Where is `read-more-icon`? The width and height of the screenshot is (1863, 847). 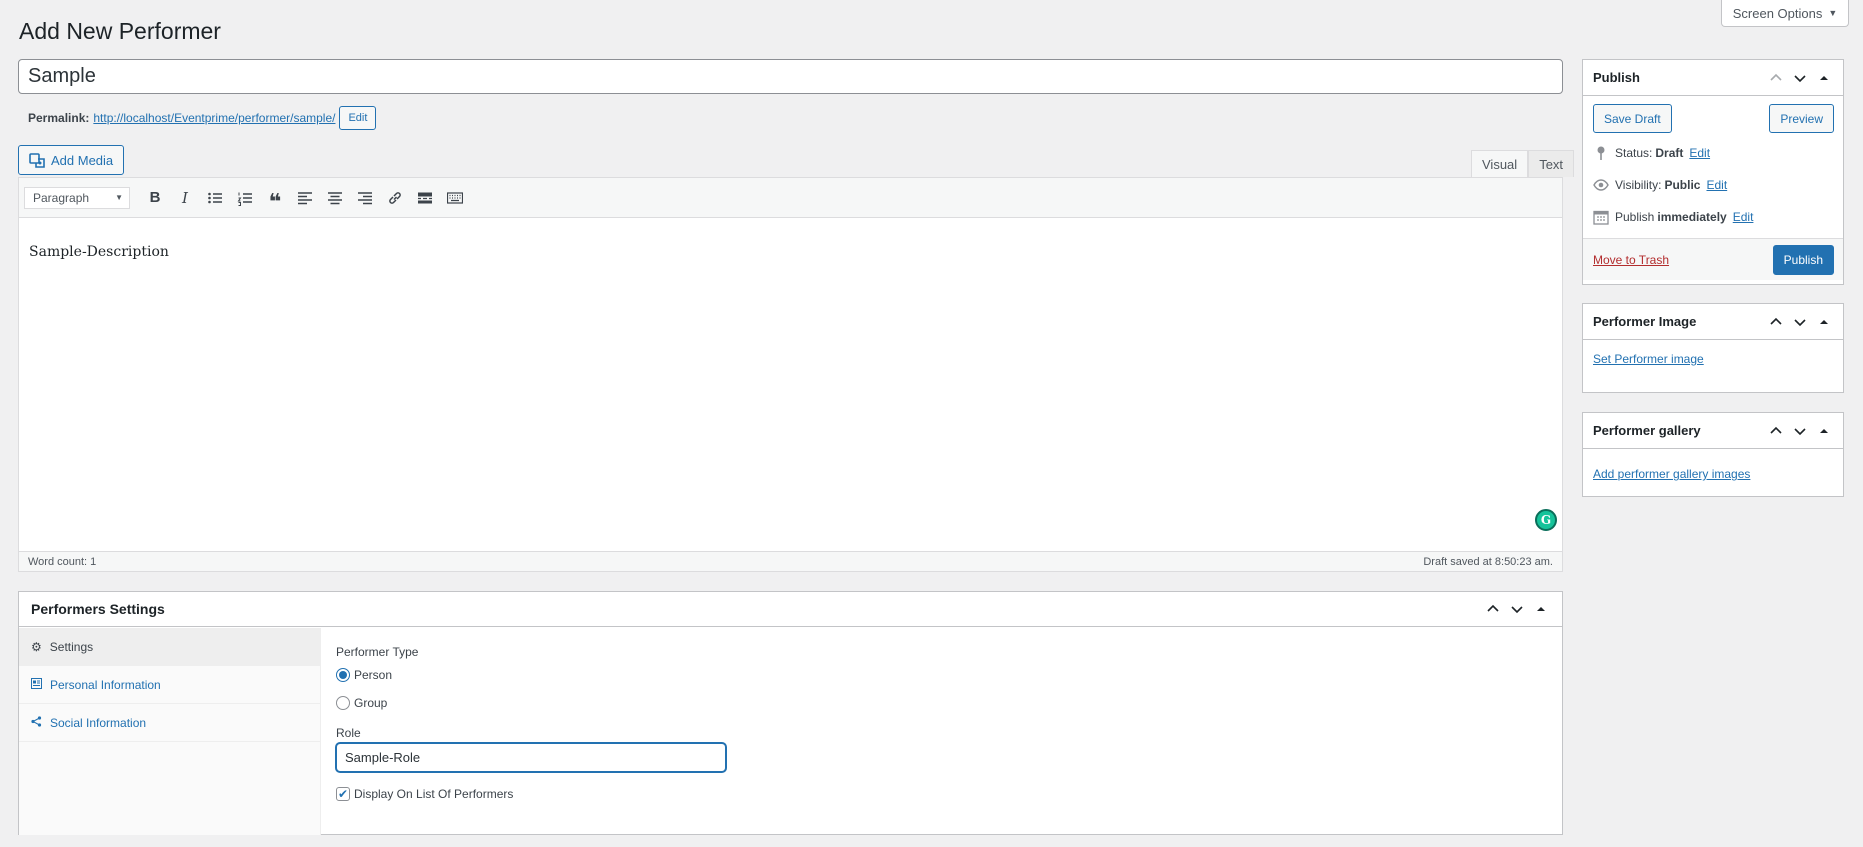 read-more-icon is located at coordinates (425, 197).